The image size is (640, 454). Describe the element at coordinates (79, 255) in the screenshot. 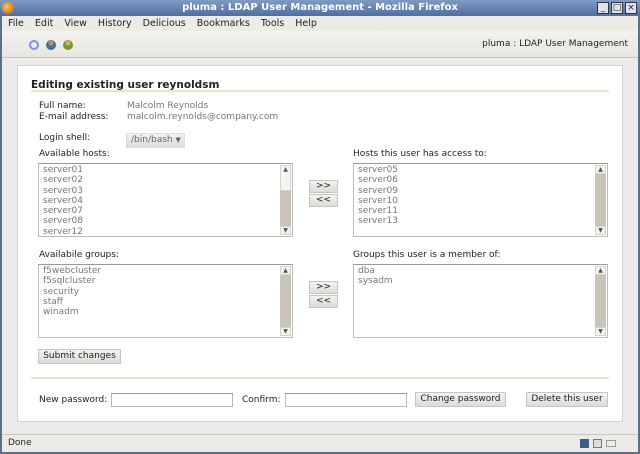

I see `available-groups-label: Availabile groups:` at that location.